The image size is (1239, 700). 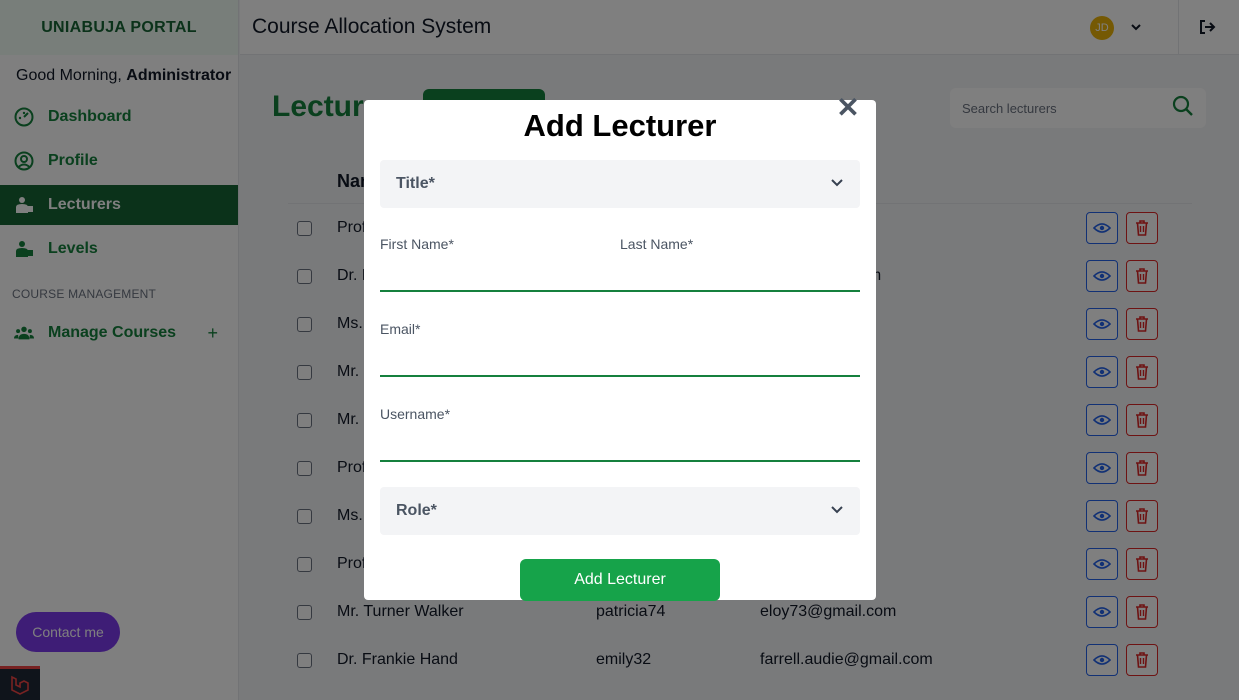 I want to click on title-select-value: Title*, so click(x=415, y=183).